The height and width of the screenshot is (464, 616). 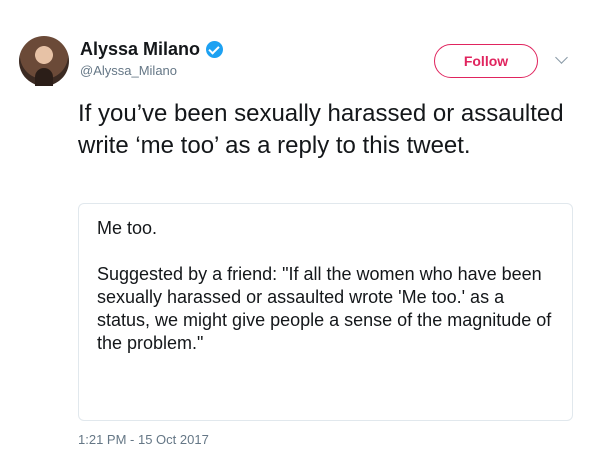 What do you see at coordinates (44, 61) in the screenshot?
I see `avatar` at bounding box center [44, 61].